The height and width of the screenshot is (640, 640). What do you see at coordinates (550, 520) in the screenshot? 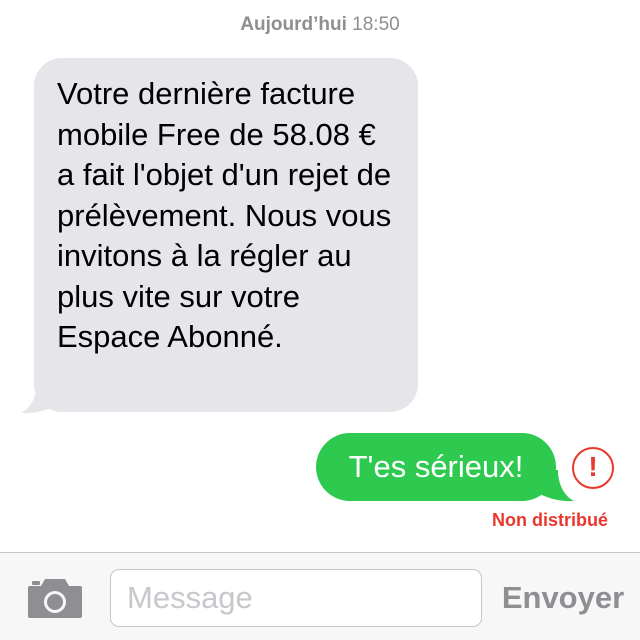
I see `delivery-status: Non distribué` at bounding box center [550, 520].